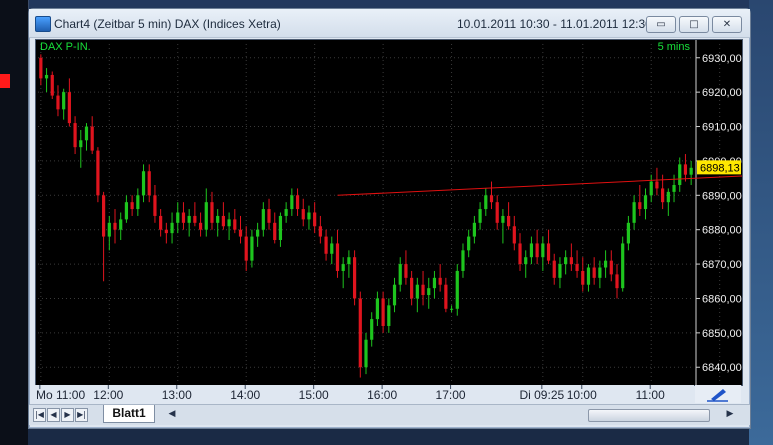  What do you see at coordinates (81, 415) in the screenshot?
I see `last-sheet-button: ▶|` at bounding box center [81, 415].